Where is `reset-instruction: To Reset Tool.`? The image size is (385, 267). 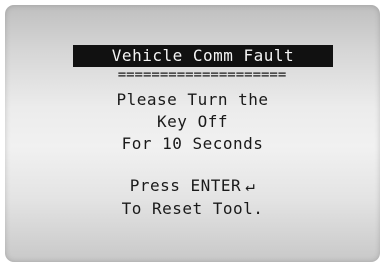 reset-instruction: To Reset Tool. is located at coordinates (192, 208).